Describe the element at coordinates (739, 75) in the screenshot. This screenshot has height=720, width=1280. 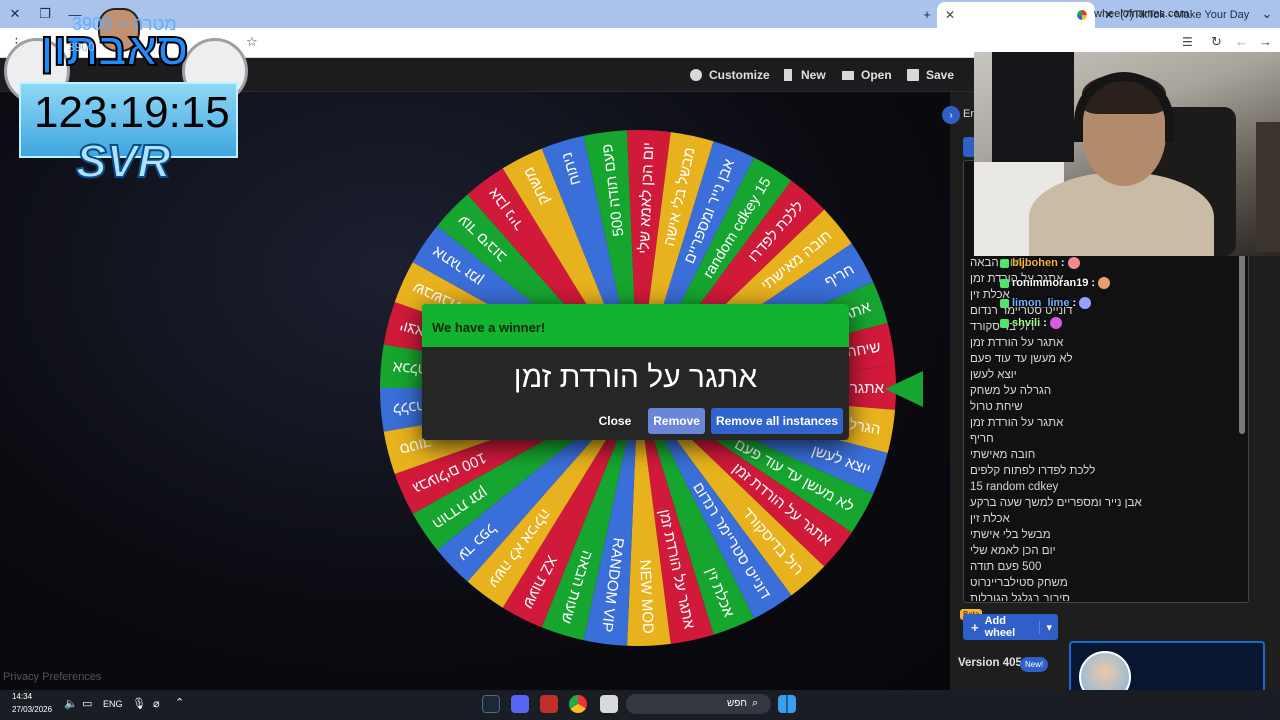
I see `customize-label: Customize` at that location.